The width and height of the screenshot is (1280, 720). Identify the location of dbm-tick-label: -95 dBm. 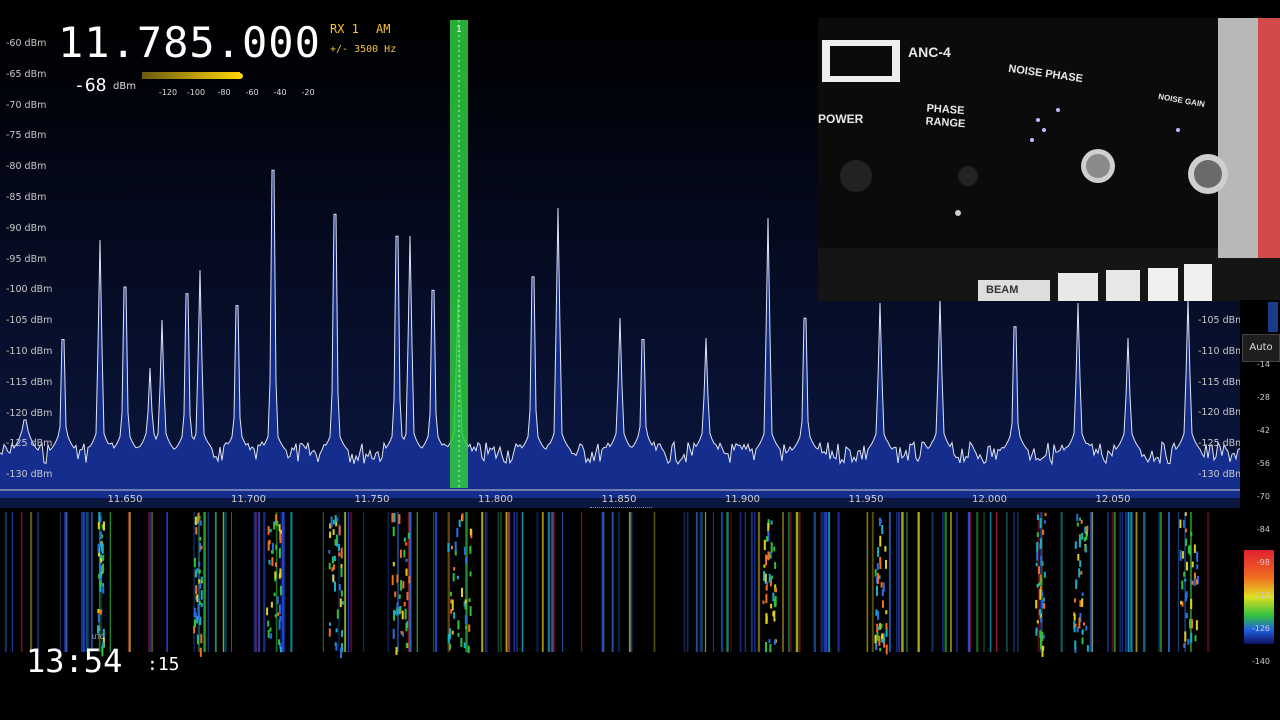
(26, 259).